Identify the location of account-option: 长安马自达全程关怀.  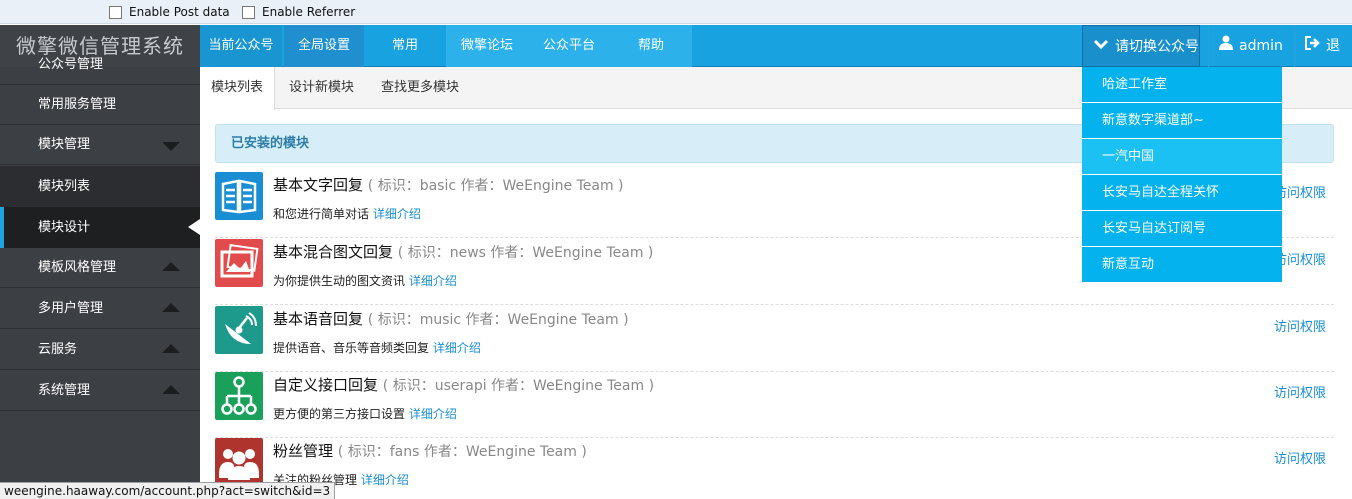
(1182, 193).